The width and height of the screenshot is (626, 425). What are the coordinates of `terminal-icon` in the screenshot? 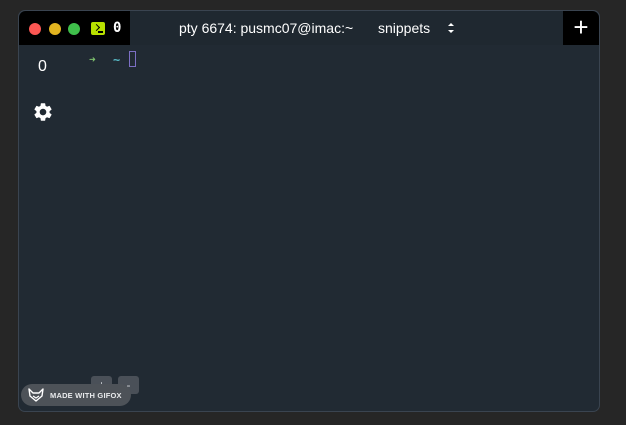 It's located at (98, 28).